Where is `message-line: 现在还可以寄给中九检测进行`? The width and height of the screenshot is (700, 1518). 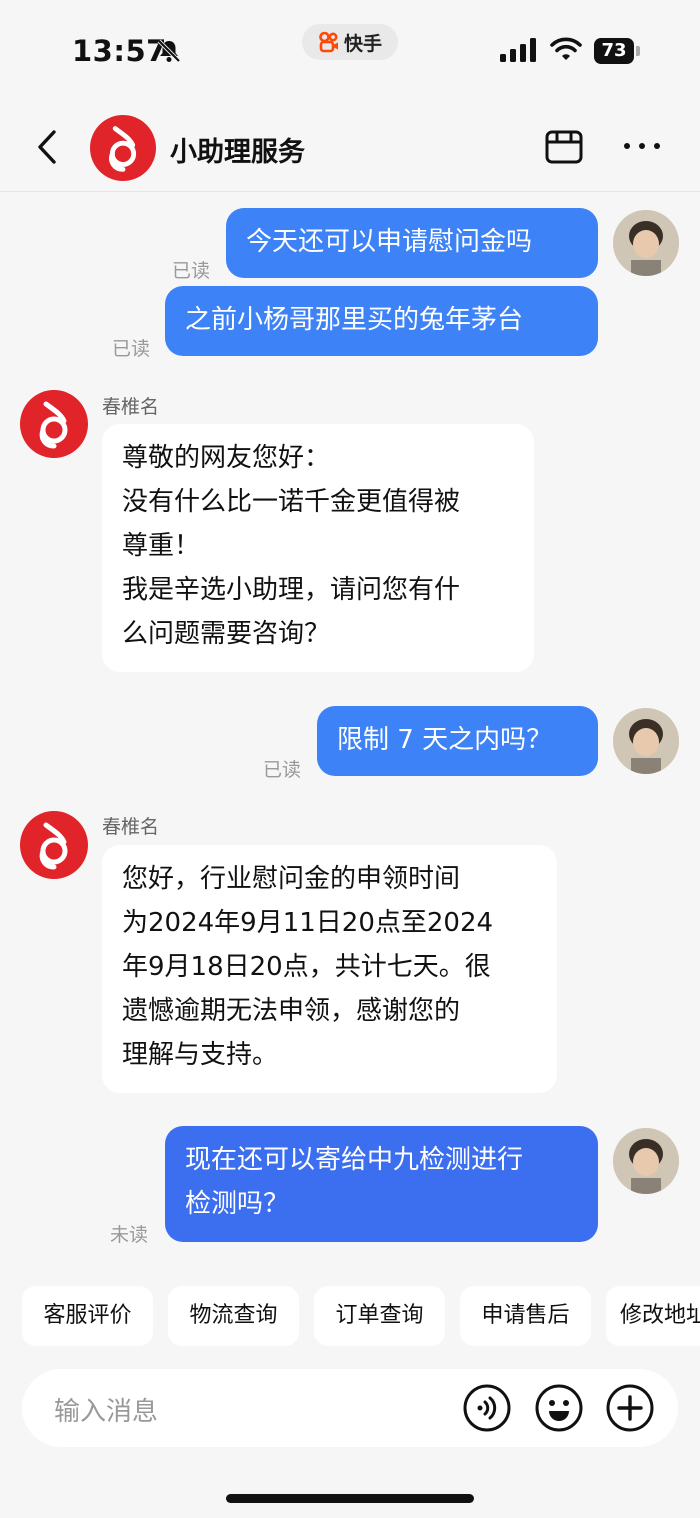
message-line: 现在还可以寄给中九检测进行 is located at coordinates (354, 1160).